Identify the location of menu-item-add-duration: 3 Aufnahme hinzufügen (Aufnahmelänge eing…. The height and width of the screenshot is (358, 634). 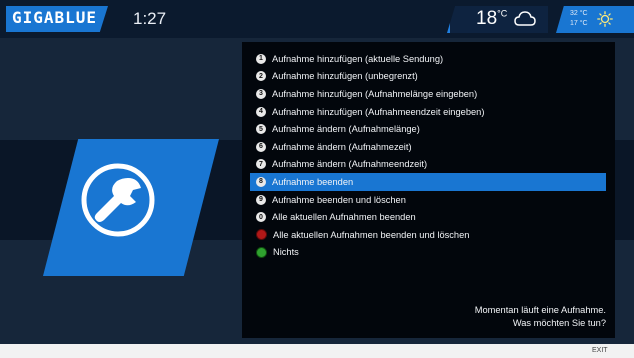
(428, 94).